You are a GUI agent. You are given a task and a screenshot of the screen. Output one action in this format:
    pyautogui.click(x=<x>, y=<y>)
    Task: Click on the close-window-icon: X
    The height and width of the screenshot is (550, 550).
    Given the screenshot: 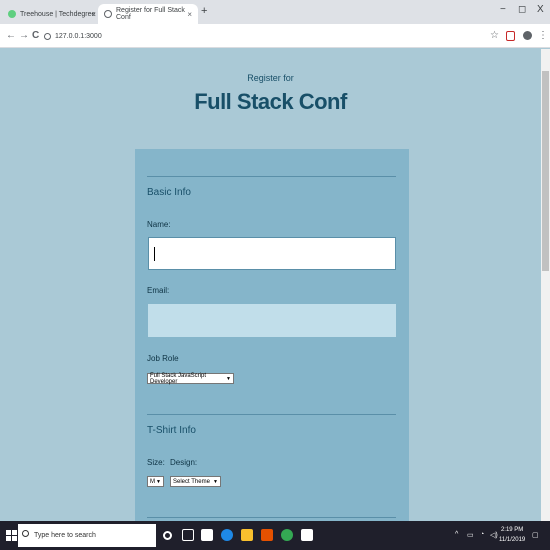 What is the action you would take?
    pyautogui.click(x=540, y=9)
    